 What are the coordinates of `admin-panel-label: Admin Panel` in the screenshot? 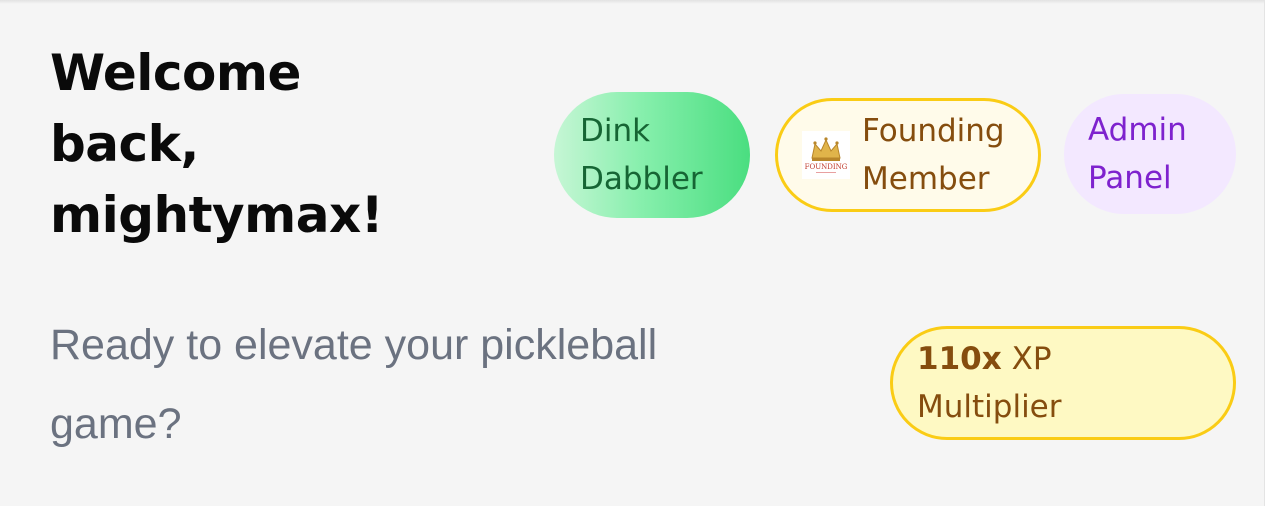 It's located at (1137, 154).